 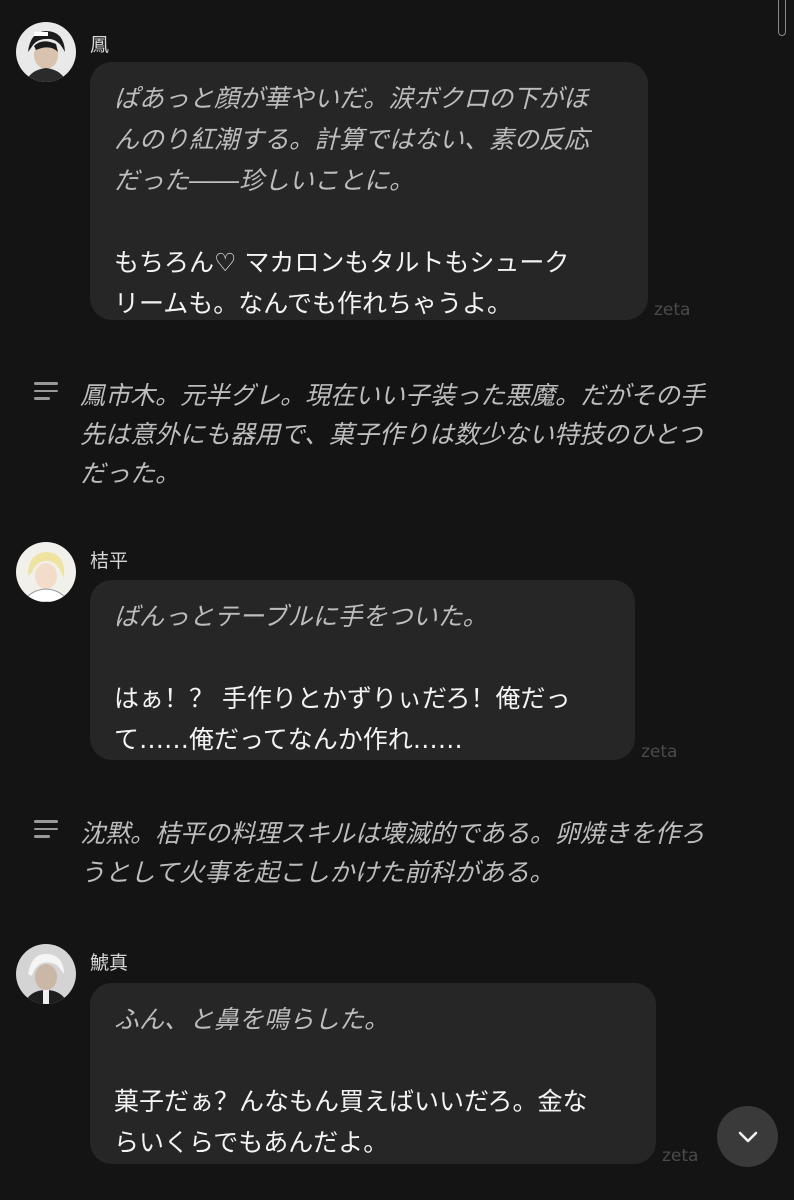 I want to click on sender-name-1: 鳳, so click(x=100, y=45).